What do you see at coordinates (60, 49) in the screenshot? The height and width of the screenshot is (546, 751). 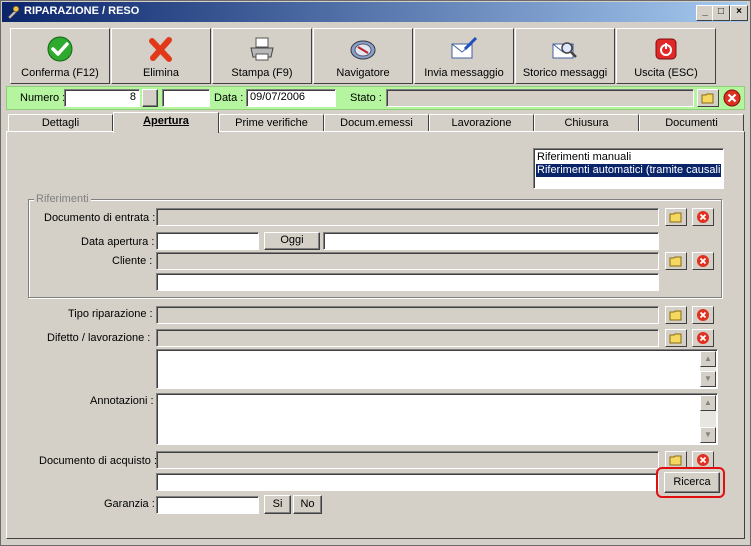 I see `checkmark-icon` at bounding box center [60, 49].